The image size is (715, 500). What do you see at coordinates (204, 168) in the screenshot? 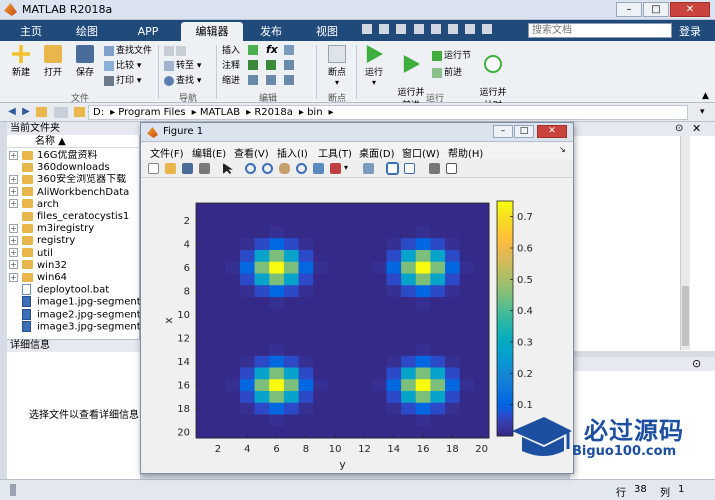
I see `print-figure-icon` at bounding box center [204, 168].